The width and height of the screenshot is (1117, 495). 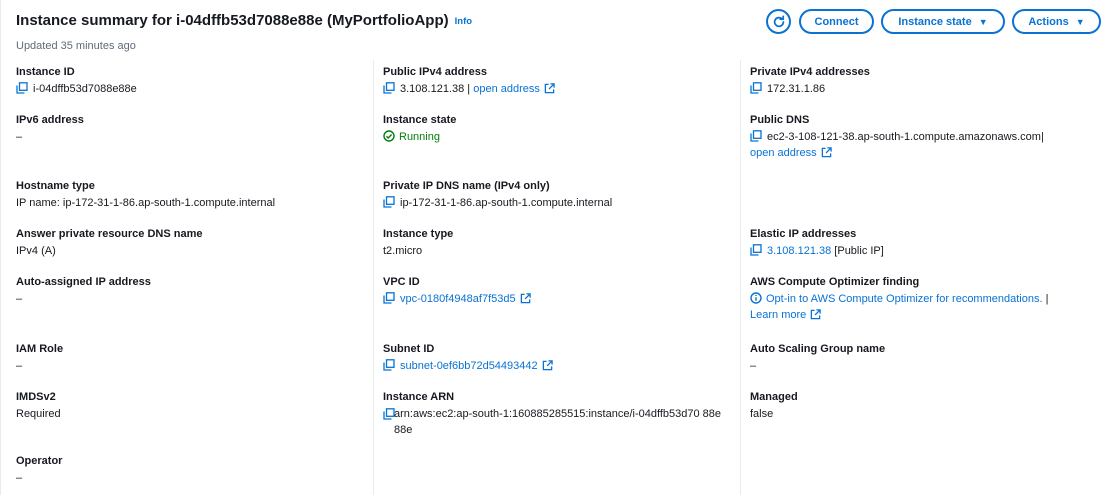 I want to click on connect-label: Connect, so click(x=836, y=21).